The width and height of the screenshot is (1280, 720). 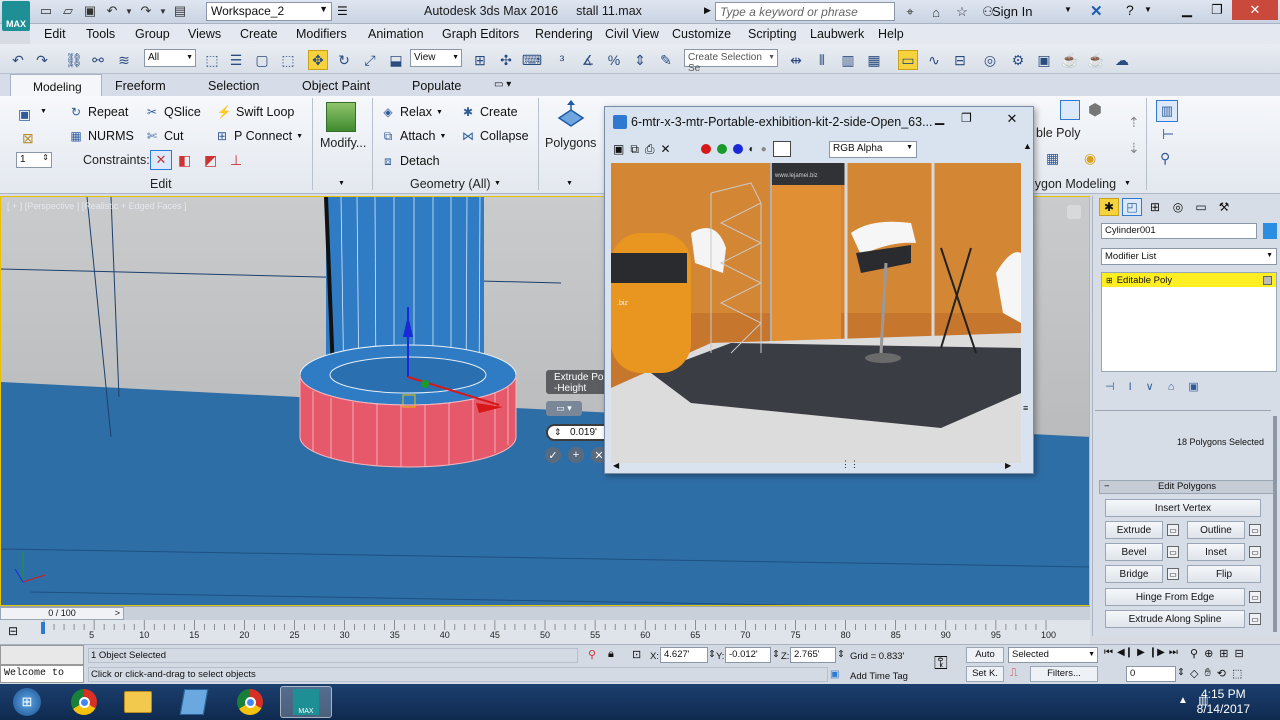 I want to click on menu-laubwerk: Laubwerk, so click(x=837, y=34).